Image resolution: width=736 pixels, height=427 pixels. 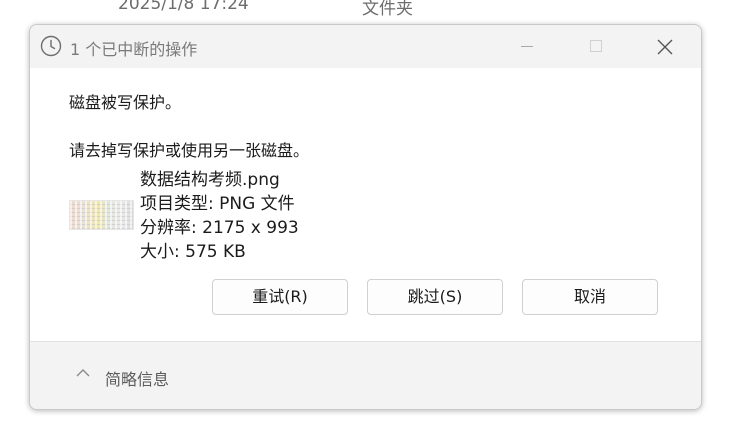 I want to click on footer: 简略信息, so click(x=365, y=375).